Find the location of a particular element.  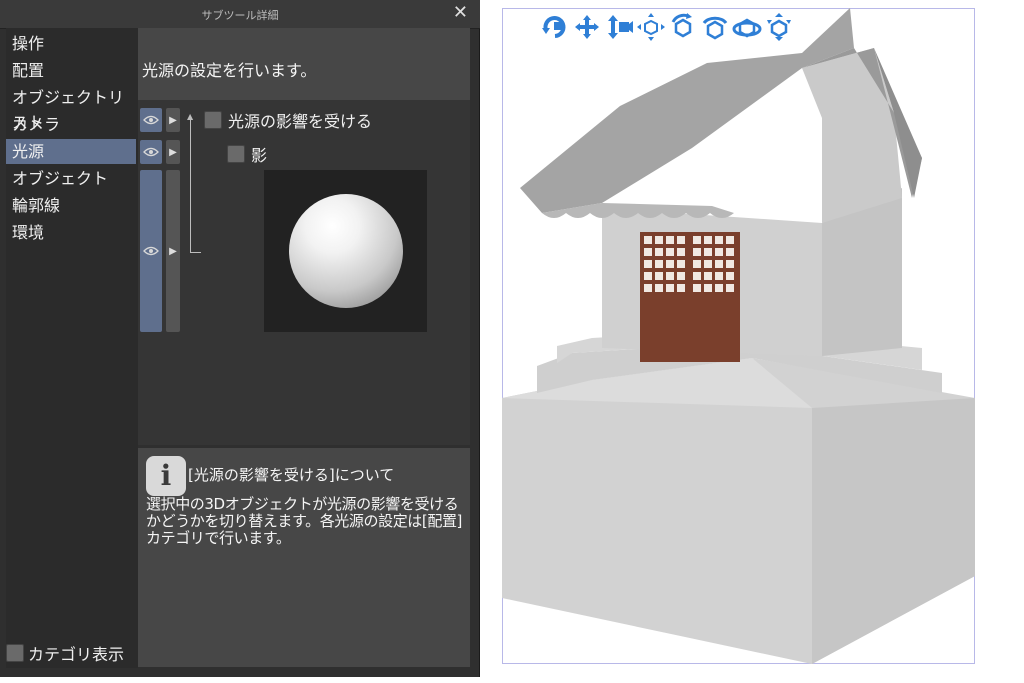

category-description-text: 光源の設定を行います。 is located at coordinates (229, 70).